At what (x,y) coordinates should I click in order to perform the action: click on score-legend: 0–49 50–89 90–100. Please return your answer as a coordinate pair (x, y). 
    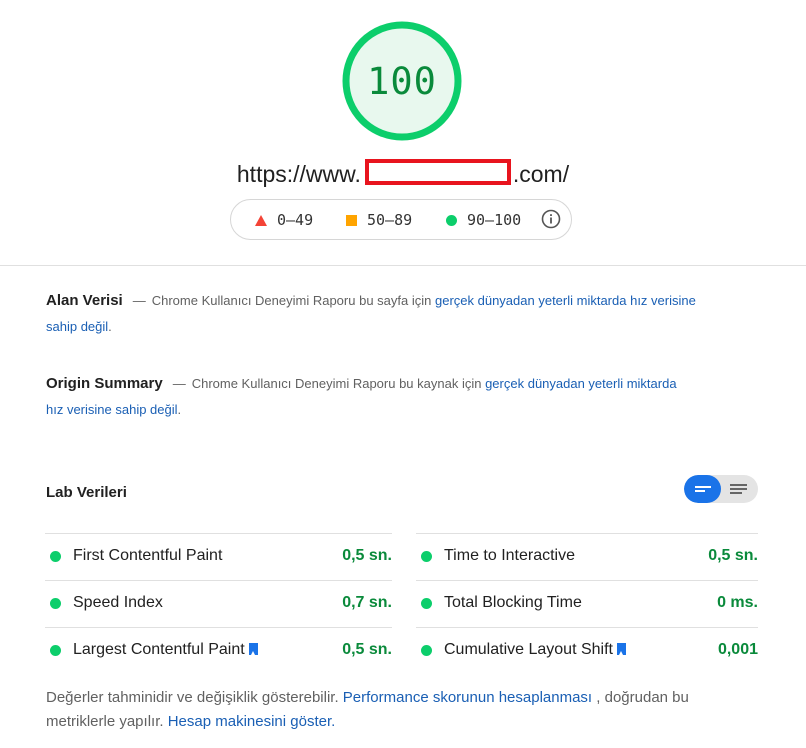
    Looking at the image, I should click on (401, 219).